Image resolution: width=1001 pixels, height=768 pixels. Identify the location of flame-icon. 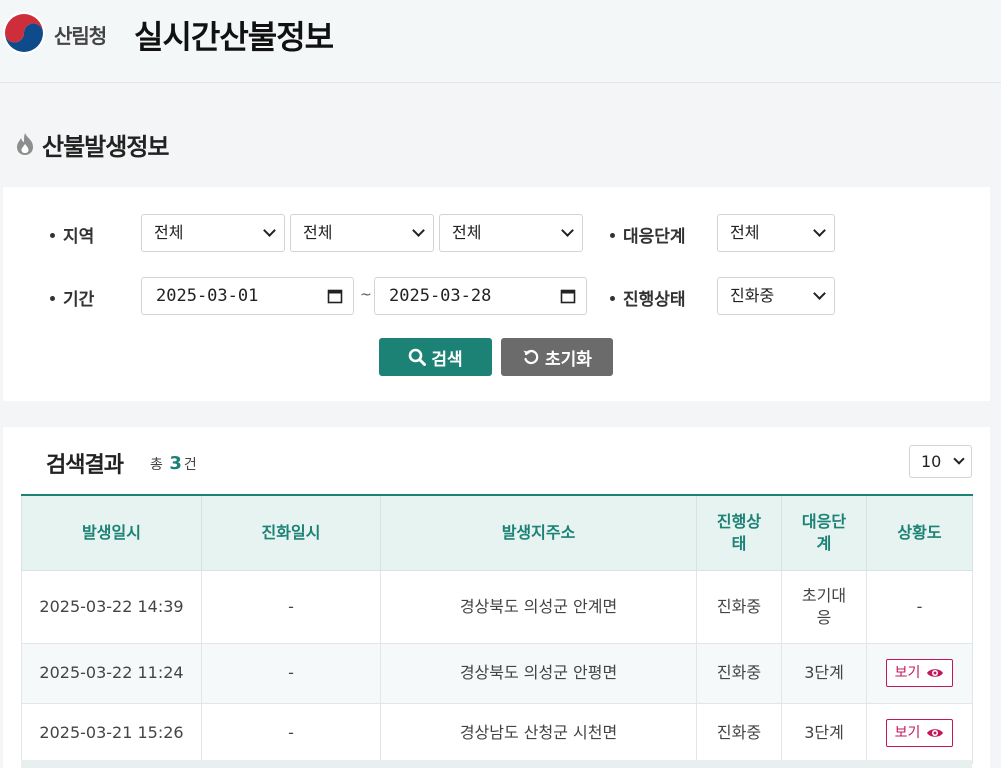
(25, 144).